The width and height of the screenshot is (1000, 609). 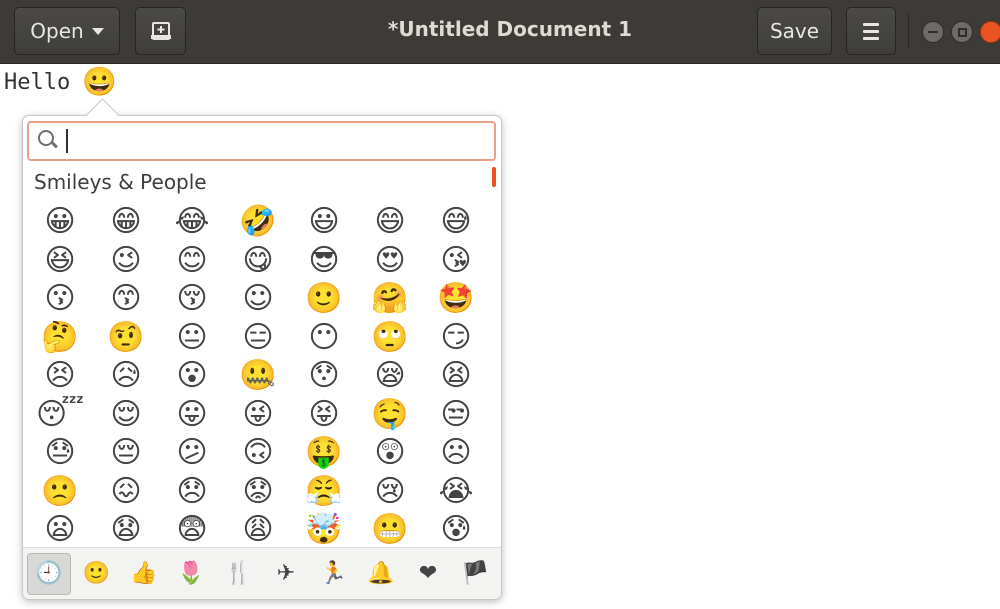 What do you see at coordinates (192, 529) in the screenshot?
I see `emoji-button: 😨` at bounding box center [192, 529].